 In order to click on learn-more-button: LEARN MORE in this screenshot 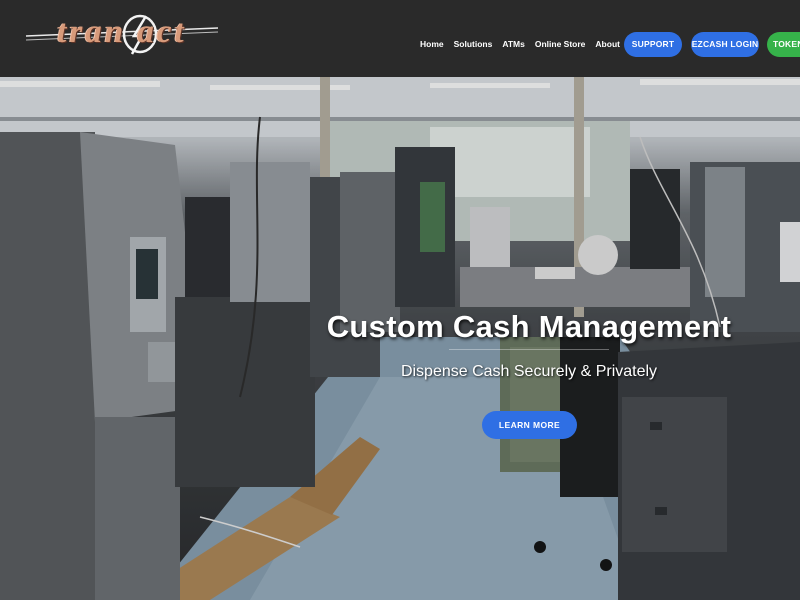, I will do `click(529, 425)`.